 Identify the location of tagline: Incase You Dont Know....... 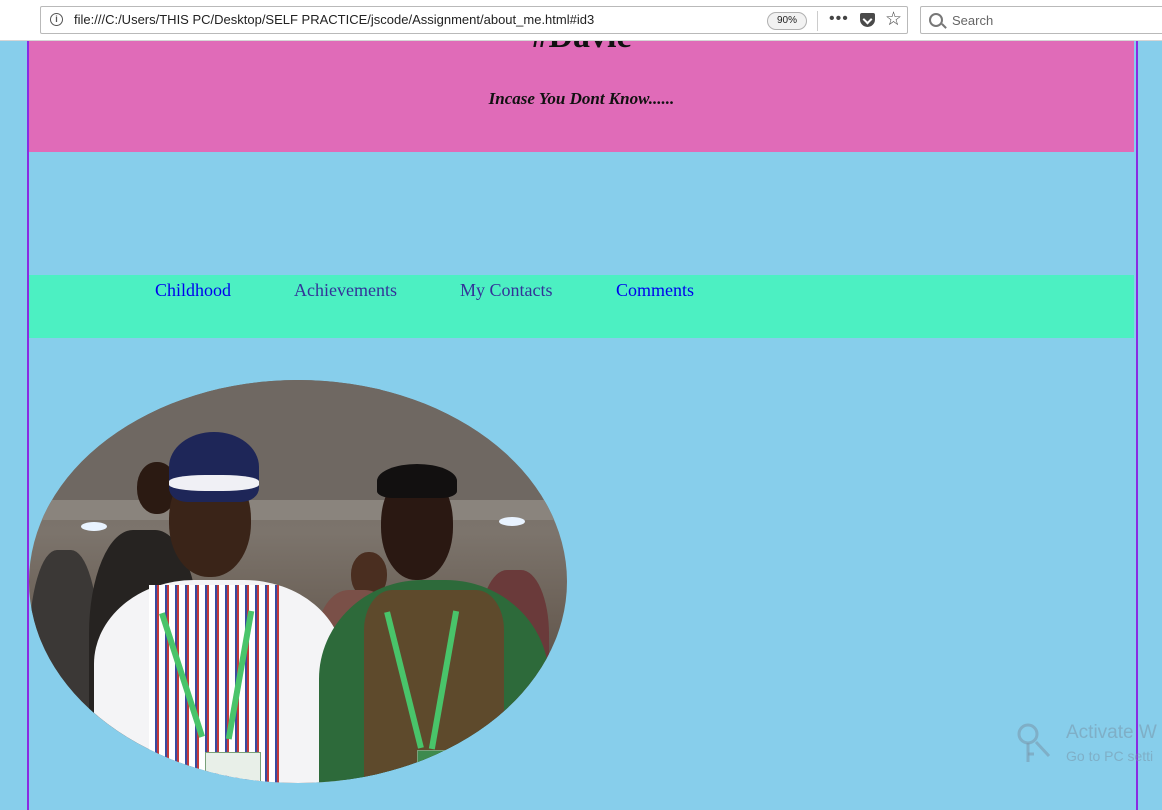
(581, 98).